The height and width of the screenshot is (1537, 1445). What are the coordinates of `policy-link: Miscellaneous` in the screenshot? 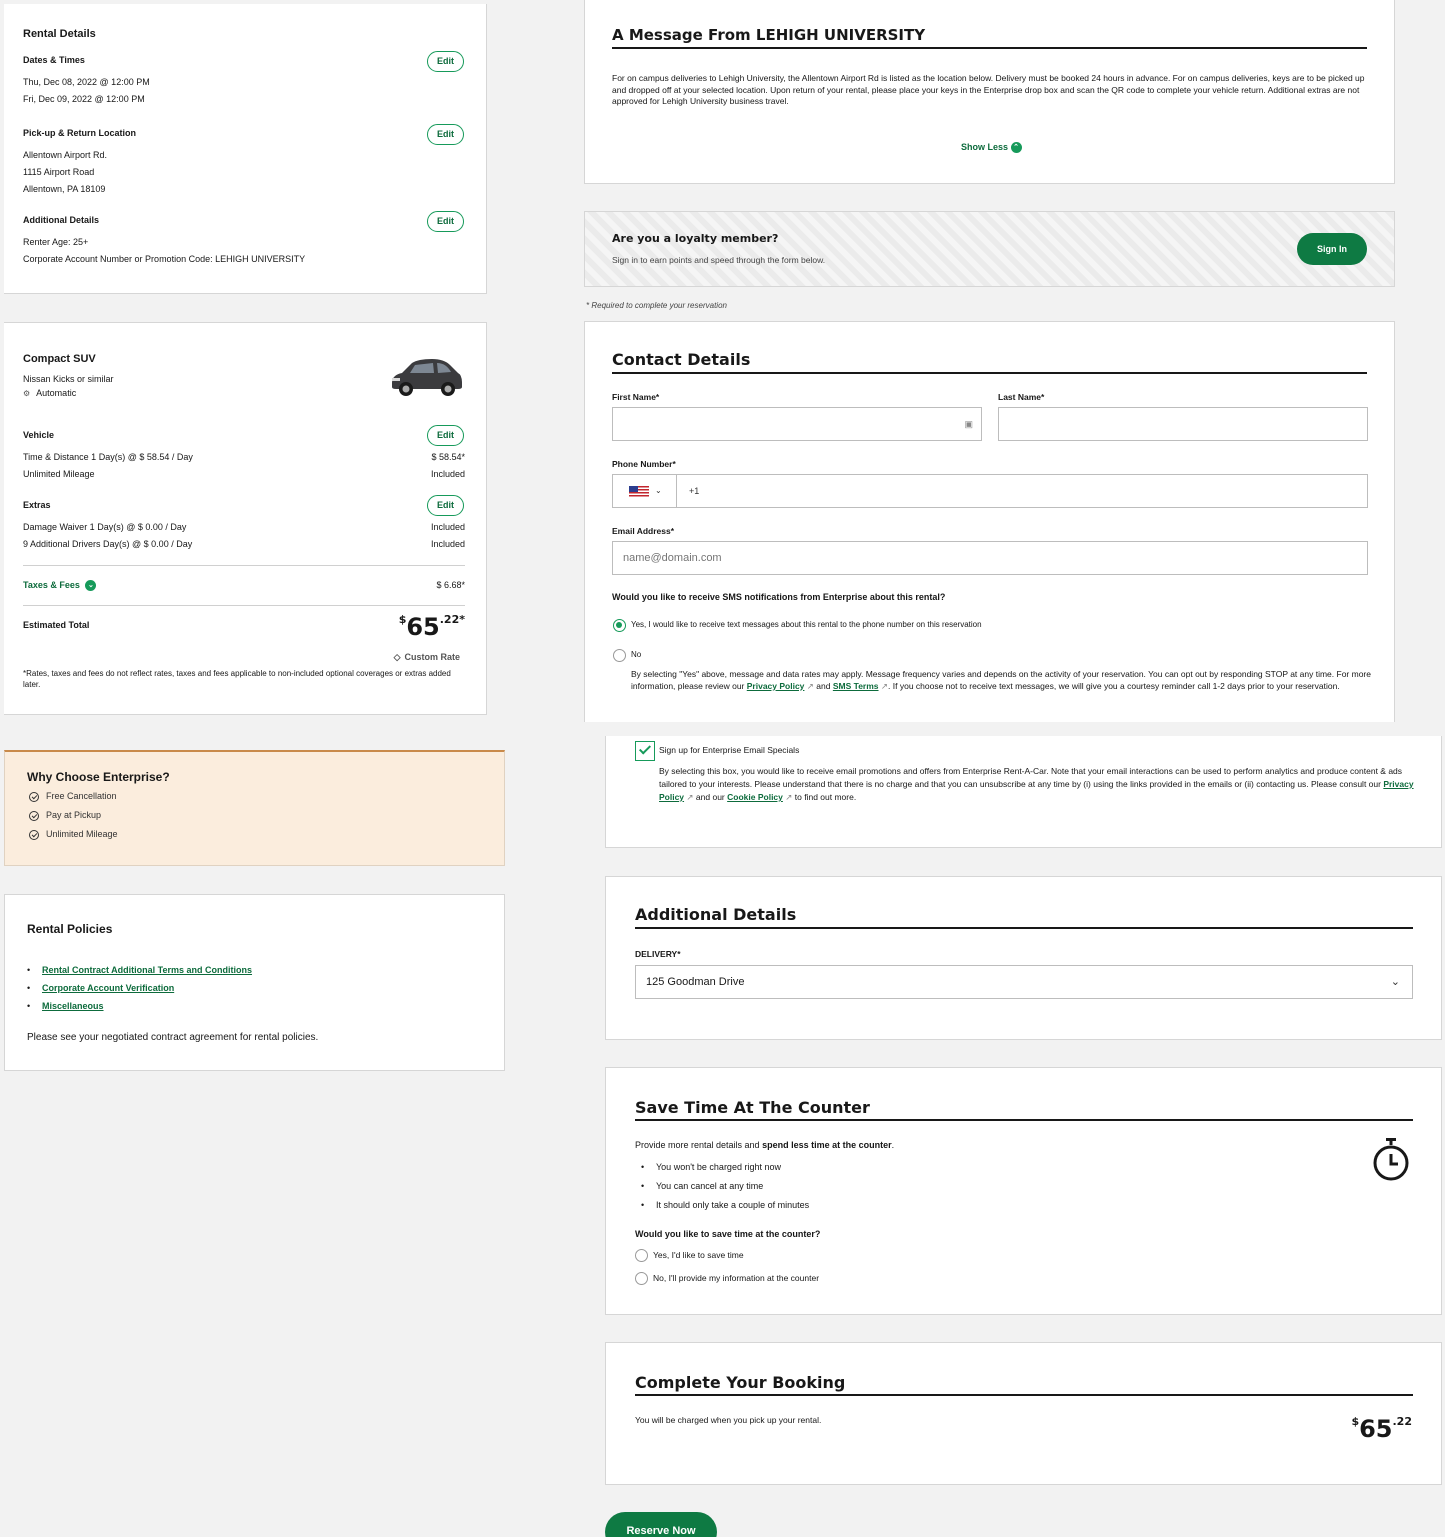 It's located at (251, 1006).